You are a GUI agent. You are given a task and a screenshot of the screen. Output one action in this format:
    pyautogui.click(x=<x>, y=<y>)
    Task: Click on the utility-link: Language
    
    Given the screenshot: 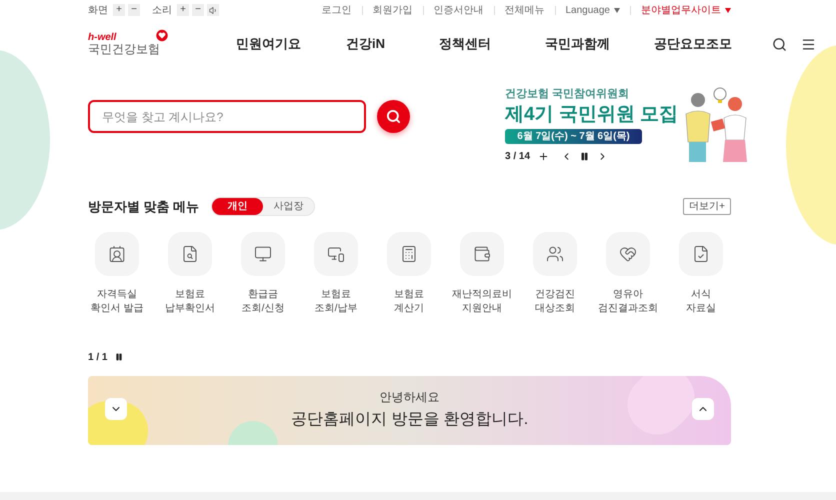 What is the action you would take?
    pyautogui.click(x=593, y=10)
    